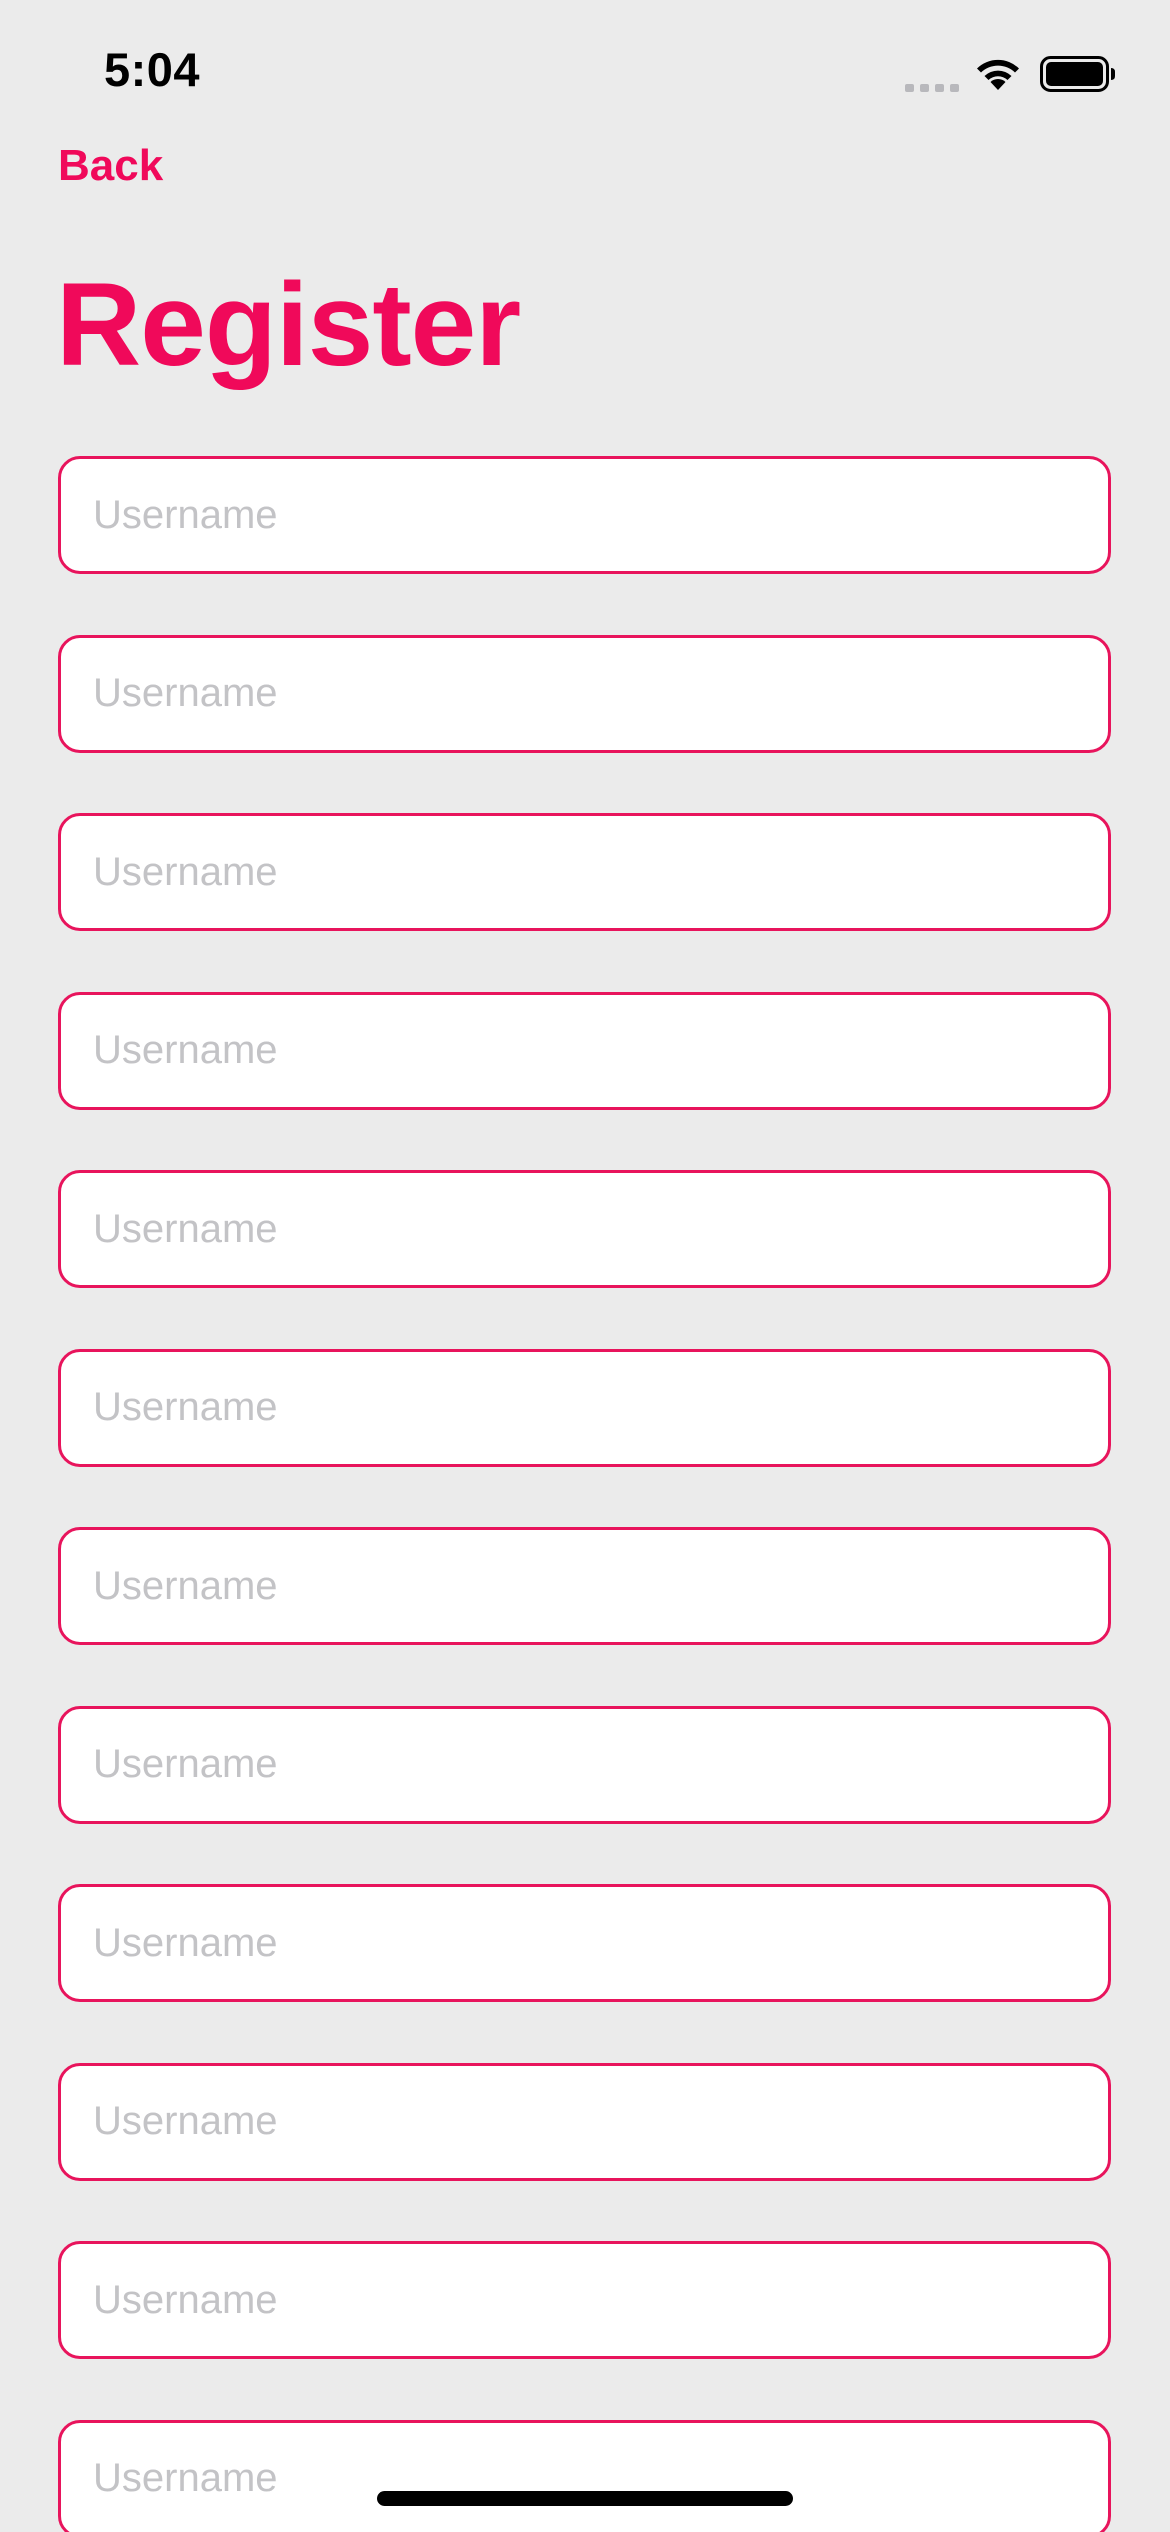 This screenshot has height=2532, width=1170. What do you see at coordinates (998, 74) in the screenshot?
I see `wifi-icon` at bounding box center [998, 74].